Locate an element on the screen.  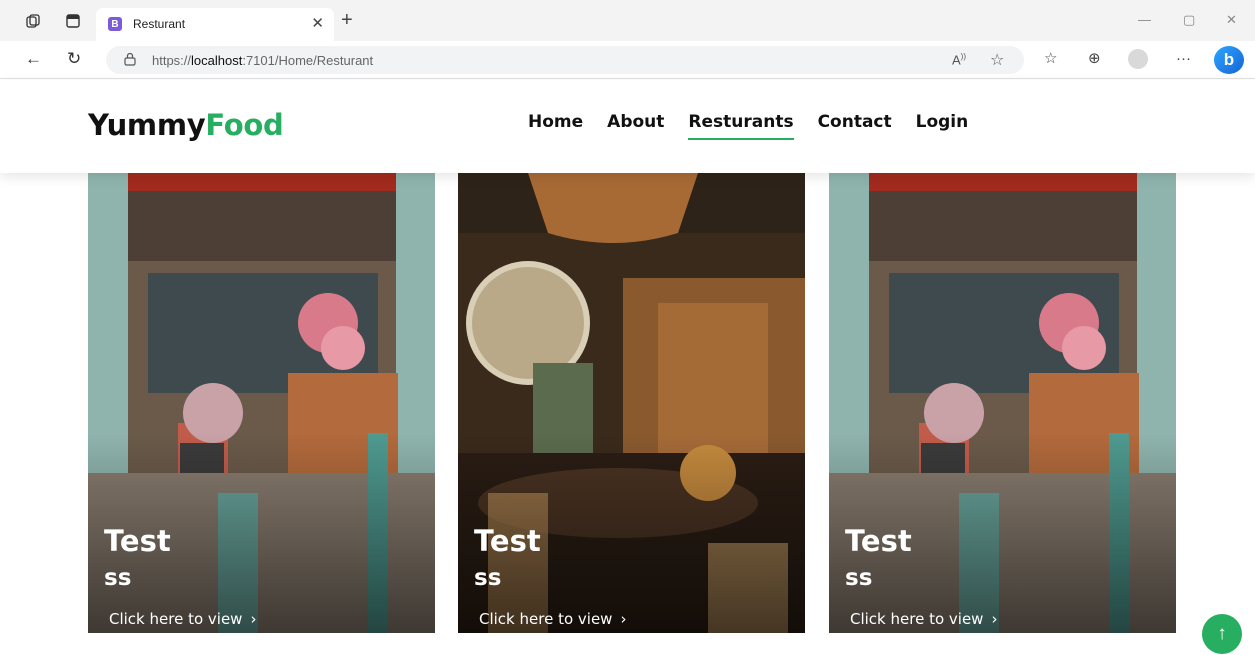
nav-login: Login is located at coordinates (942, 126).